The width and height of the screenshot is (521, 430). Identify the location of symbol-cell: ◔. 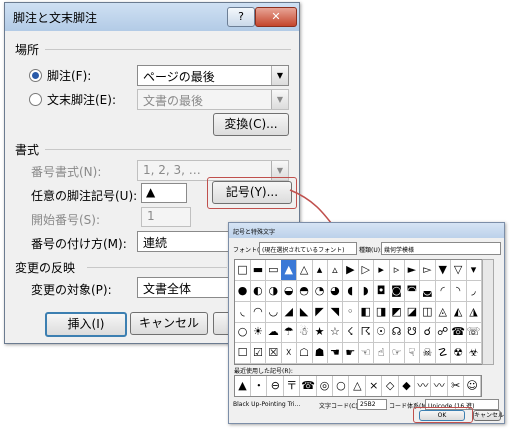
(320, 291).